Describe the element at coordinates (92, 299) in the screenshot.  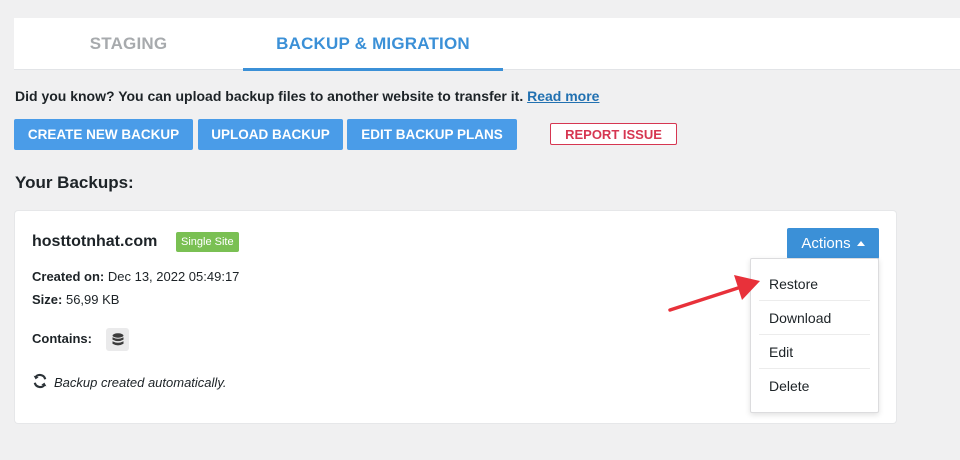
I see `size-value: 56,99 KB` at that location.